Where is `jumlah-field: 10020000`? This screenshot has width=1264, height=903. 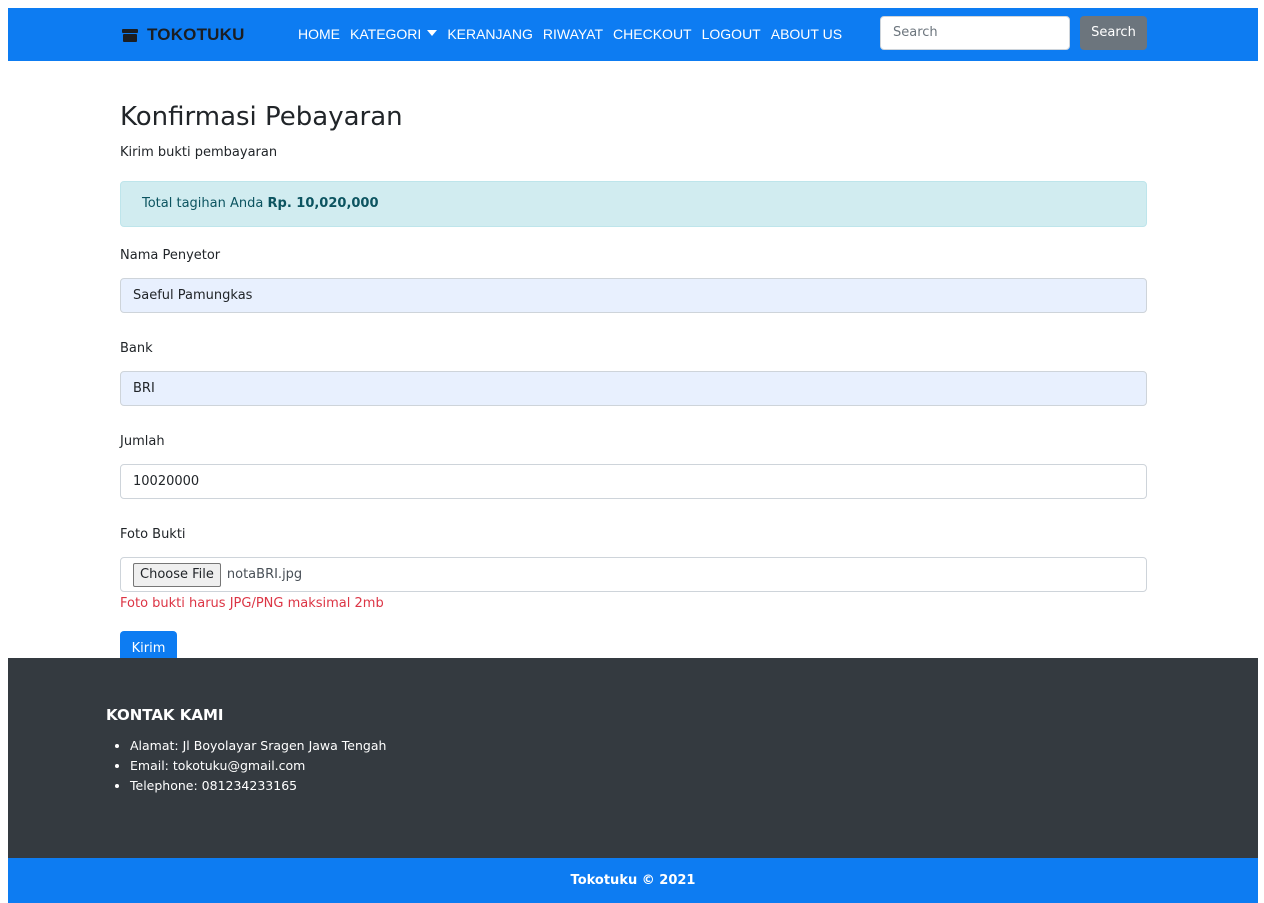
jumlah-field: 10020000 is located at coordinates (633, 481).